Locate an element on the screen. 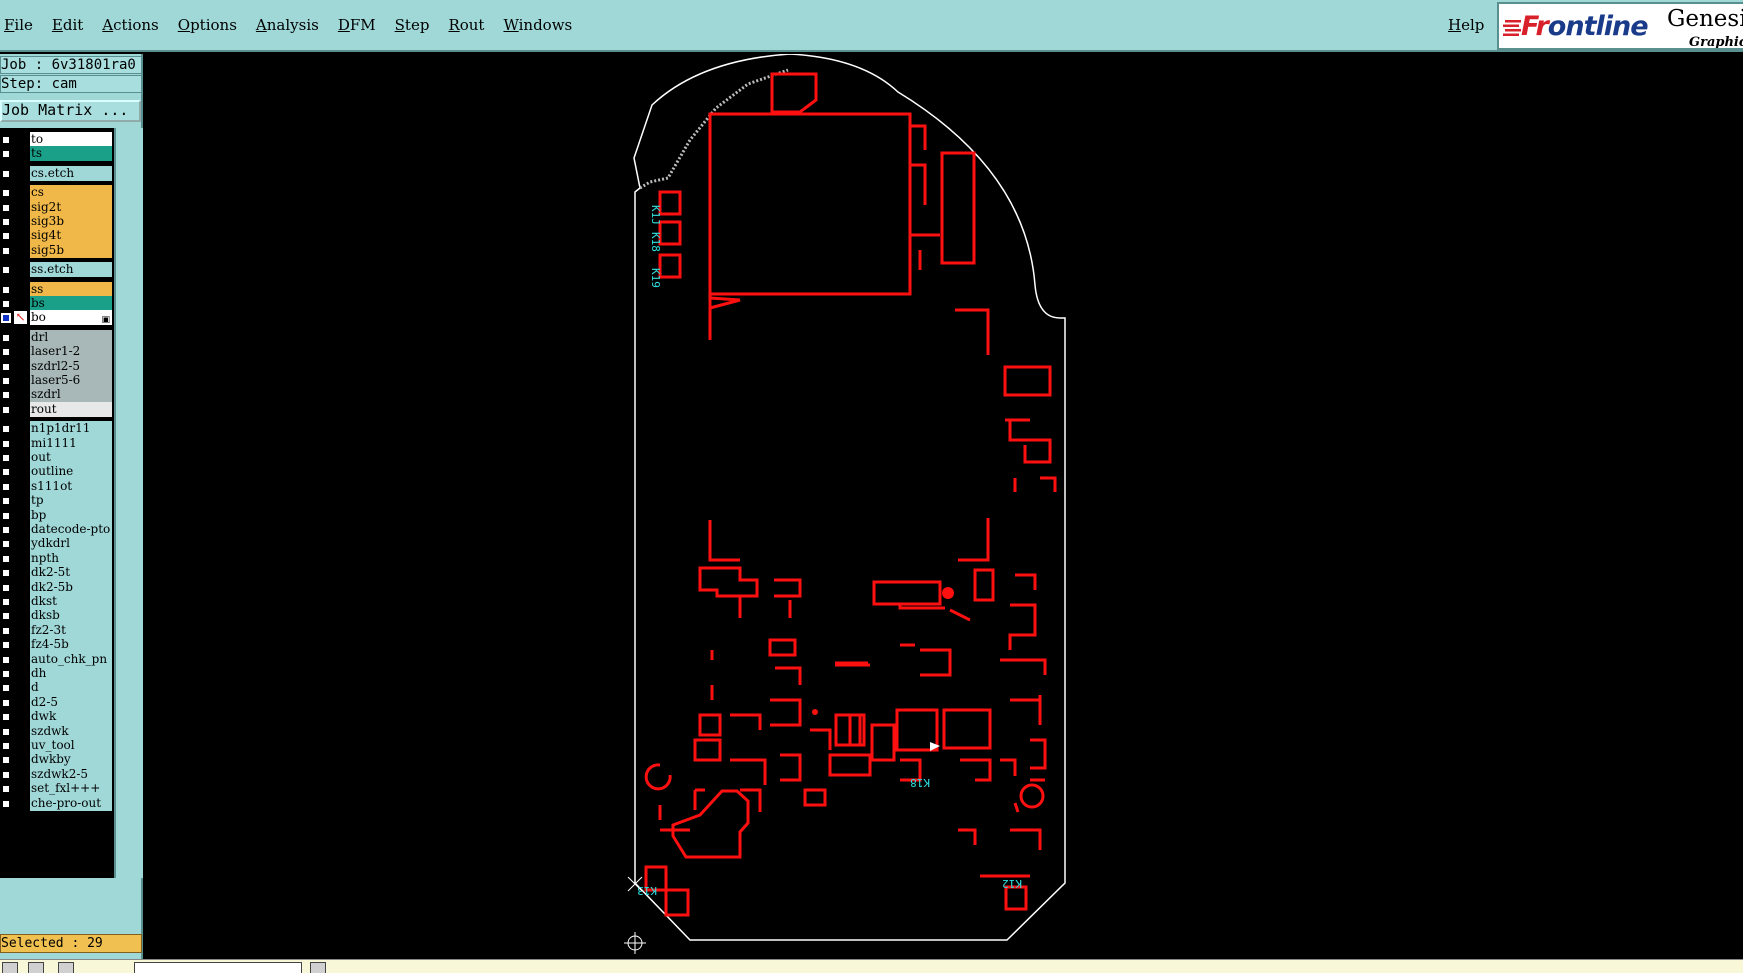 This screenshot has height=973, width=1743. layer-row: ydkdrl is located at coordinates (57, 544).